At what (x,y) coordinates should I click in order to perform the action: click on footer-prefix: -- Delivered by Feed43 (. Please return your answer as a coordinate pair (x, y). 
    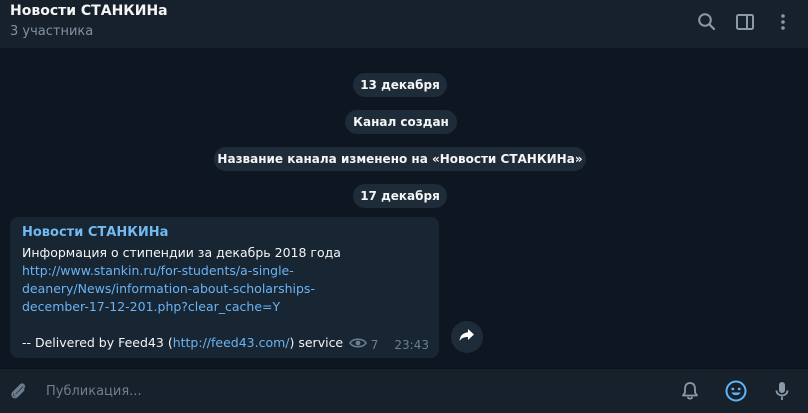
    Looking at the image, I should click on (97, 342).